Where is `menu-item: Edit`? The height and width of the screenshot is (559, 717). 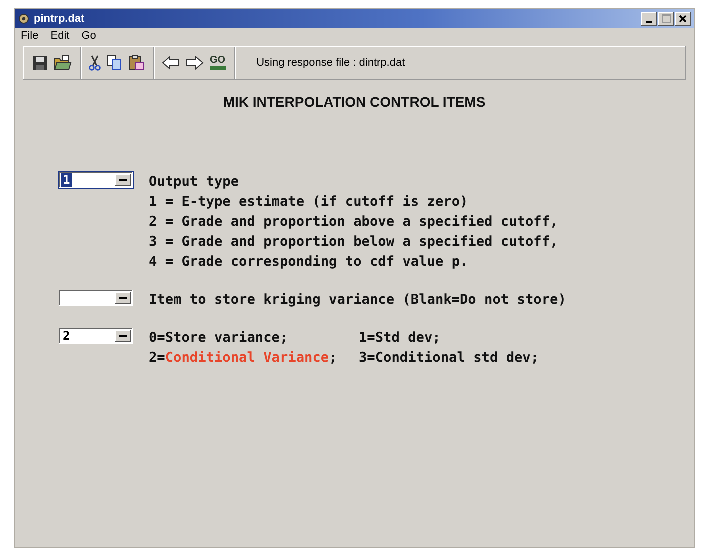 menu-item: Edit is located at coordinates (60, 36).